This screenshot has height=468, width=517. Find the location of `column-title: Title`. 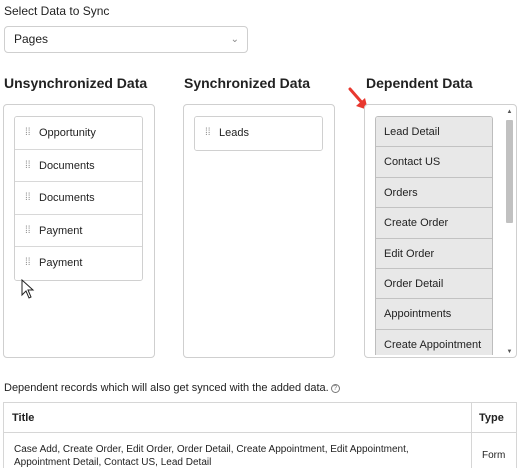

column-title: Title is located at coordinates (23, 418).